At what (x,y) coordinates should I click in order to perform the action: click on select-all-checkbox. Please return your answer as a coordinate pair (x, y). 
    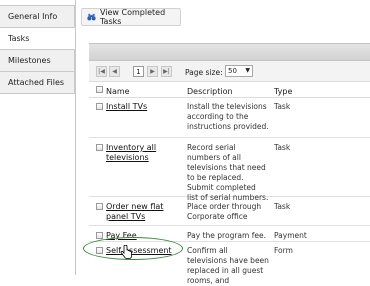
    Looking at the image, I should click on (99, 89).